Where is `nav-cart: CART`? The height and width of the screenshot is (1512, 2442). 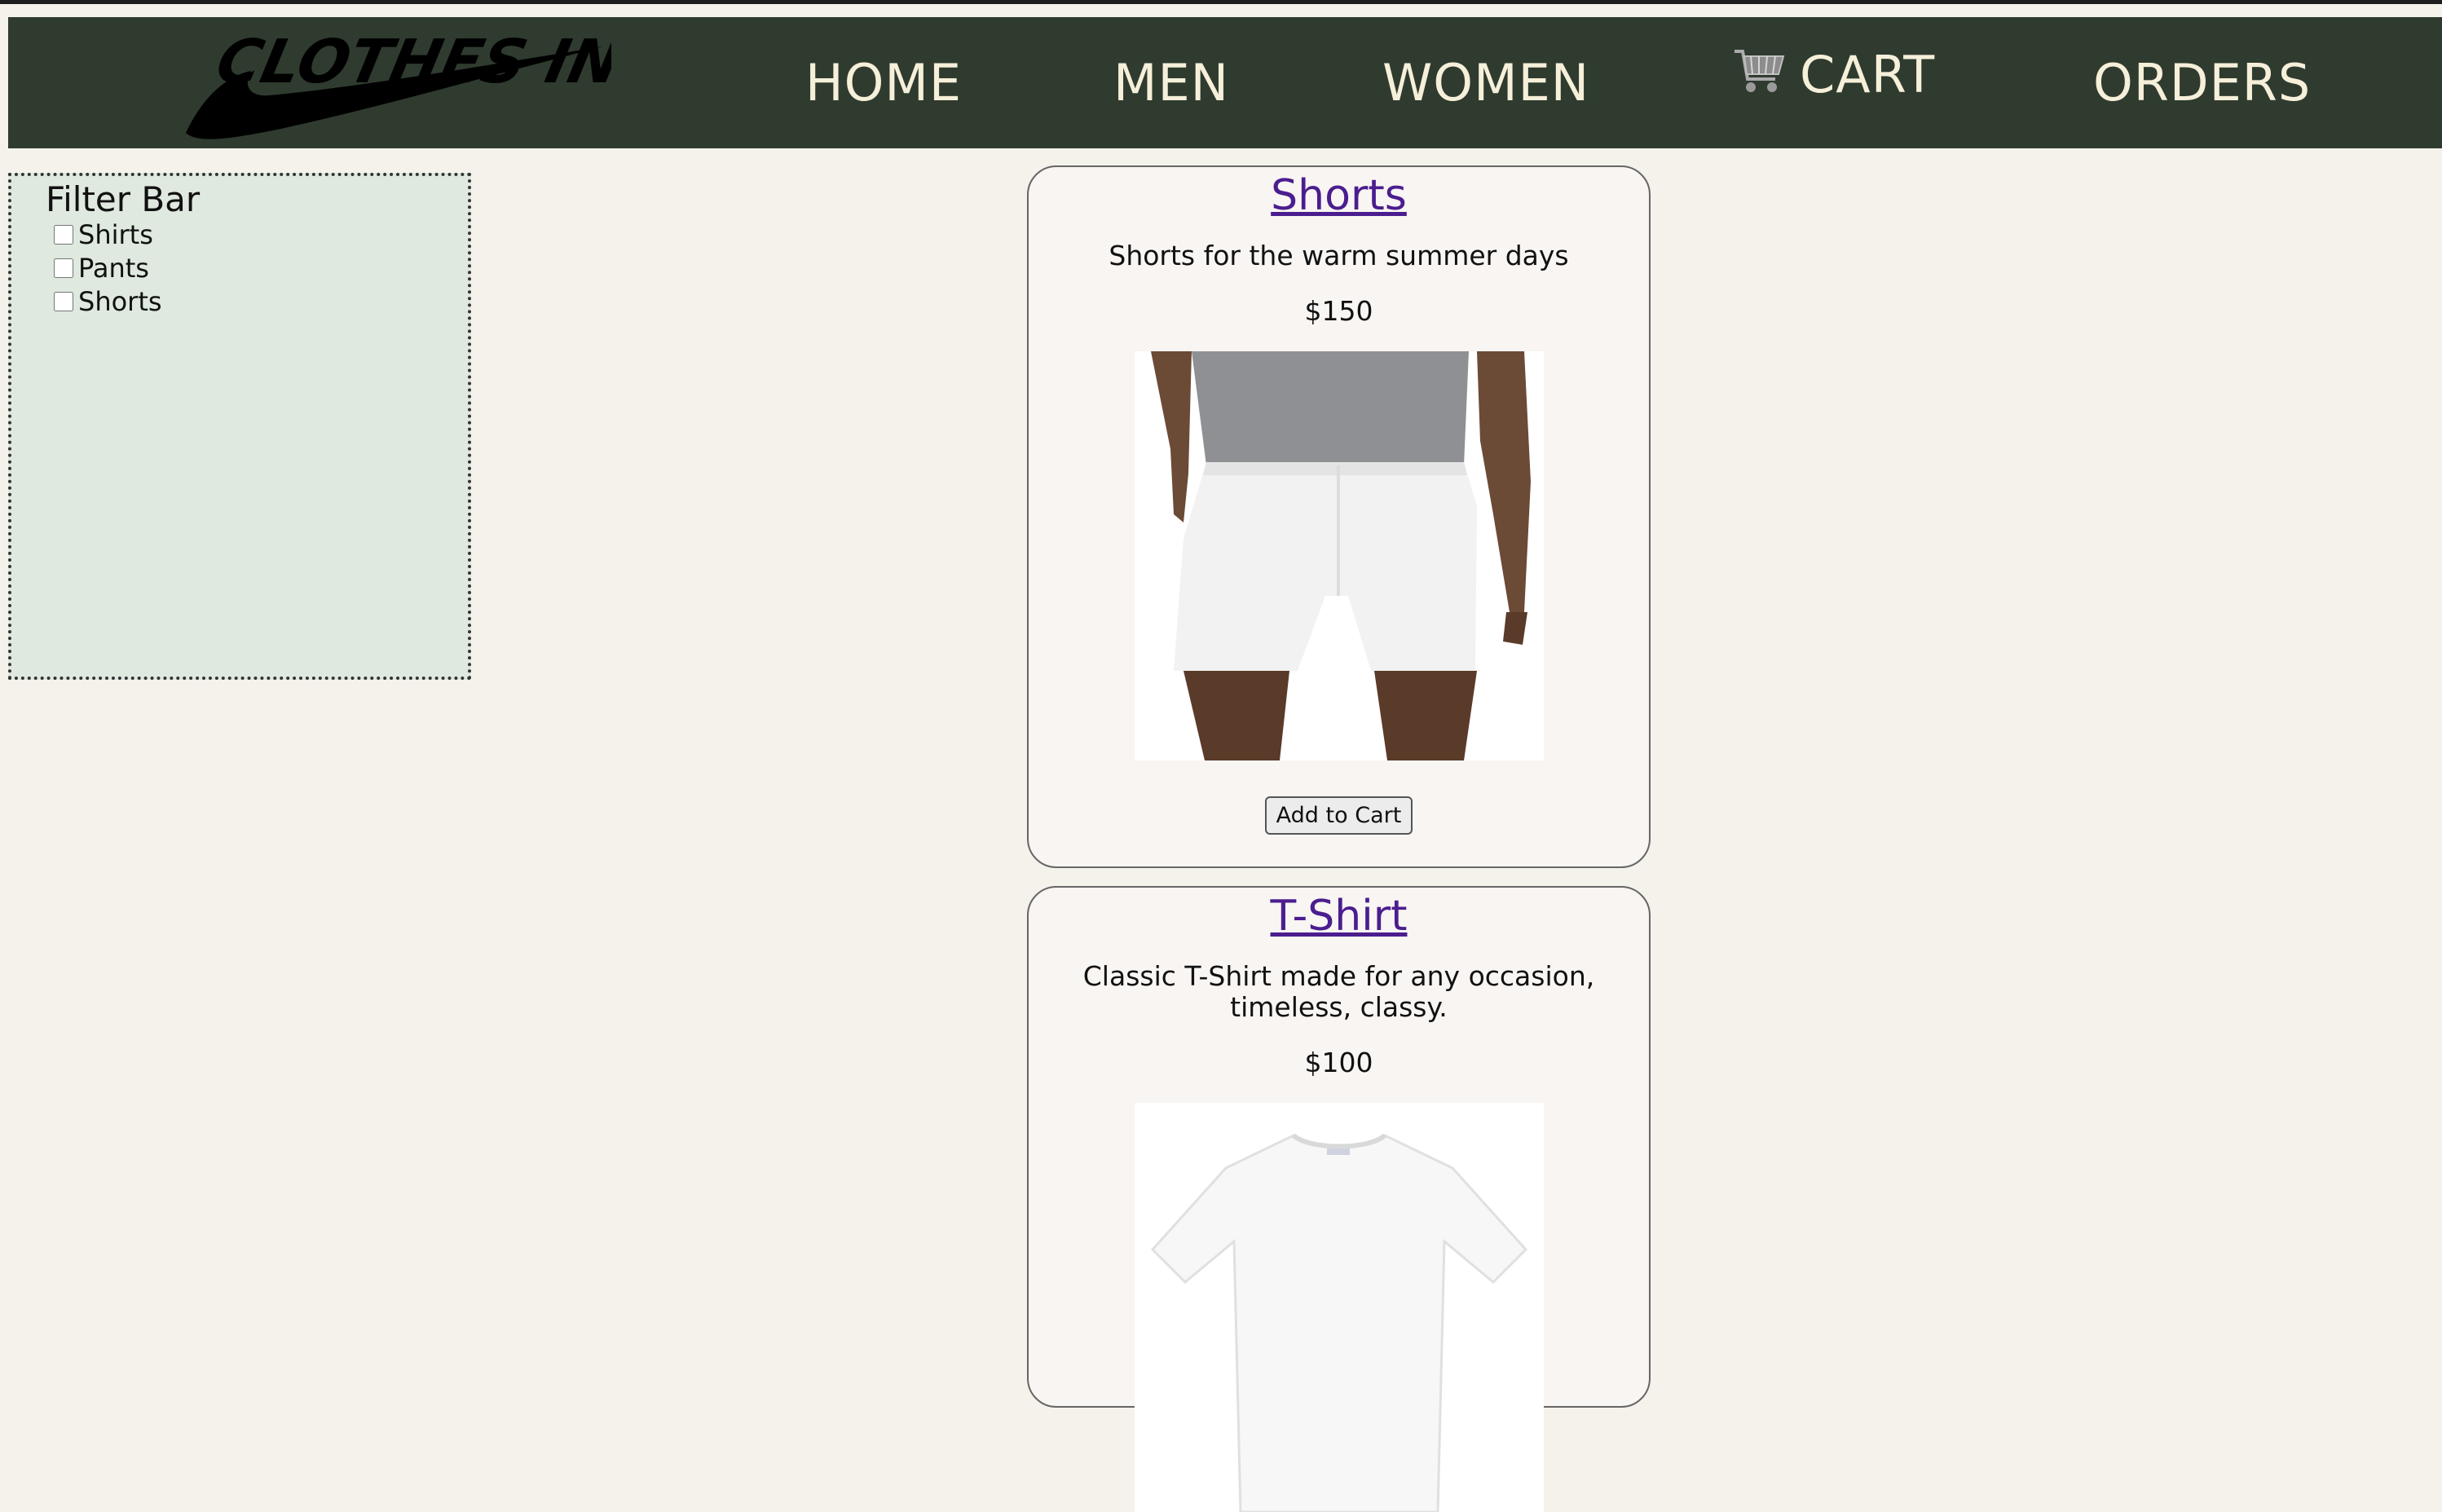
nav-cart: CART is located at coordinates (1834, 82).